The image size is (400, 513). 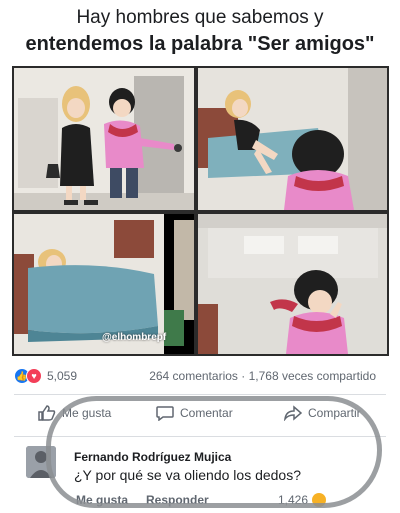 I want to click on comment-reaction-summary: 1,426, so click(x=302, y=500).